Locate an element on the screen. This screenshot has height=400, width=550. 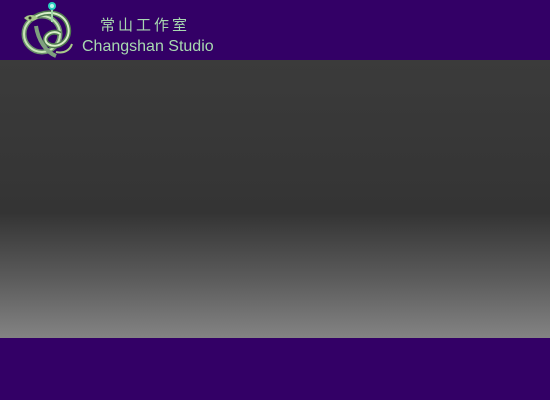
dragon-emblem-icon is located at coordinates (48, 30).